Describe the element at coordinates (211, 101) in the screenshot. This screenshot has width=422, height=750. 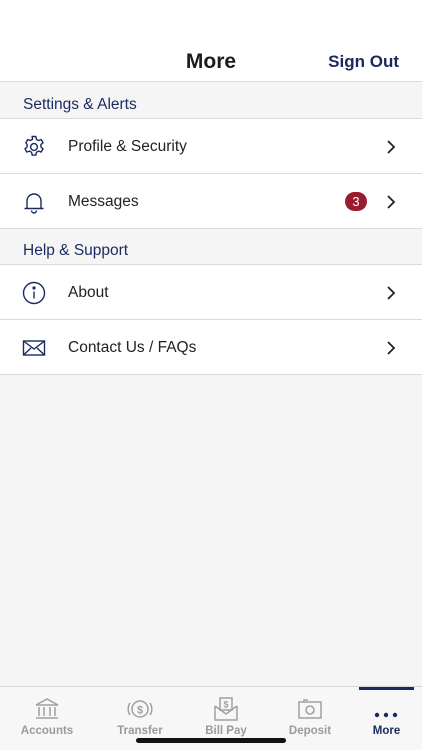
I see `section-header-settings: Settings & Alerts` at that location.